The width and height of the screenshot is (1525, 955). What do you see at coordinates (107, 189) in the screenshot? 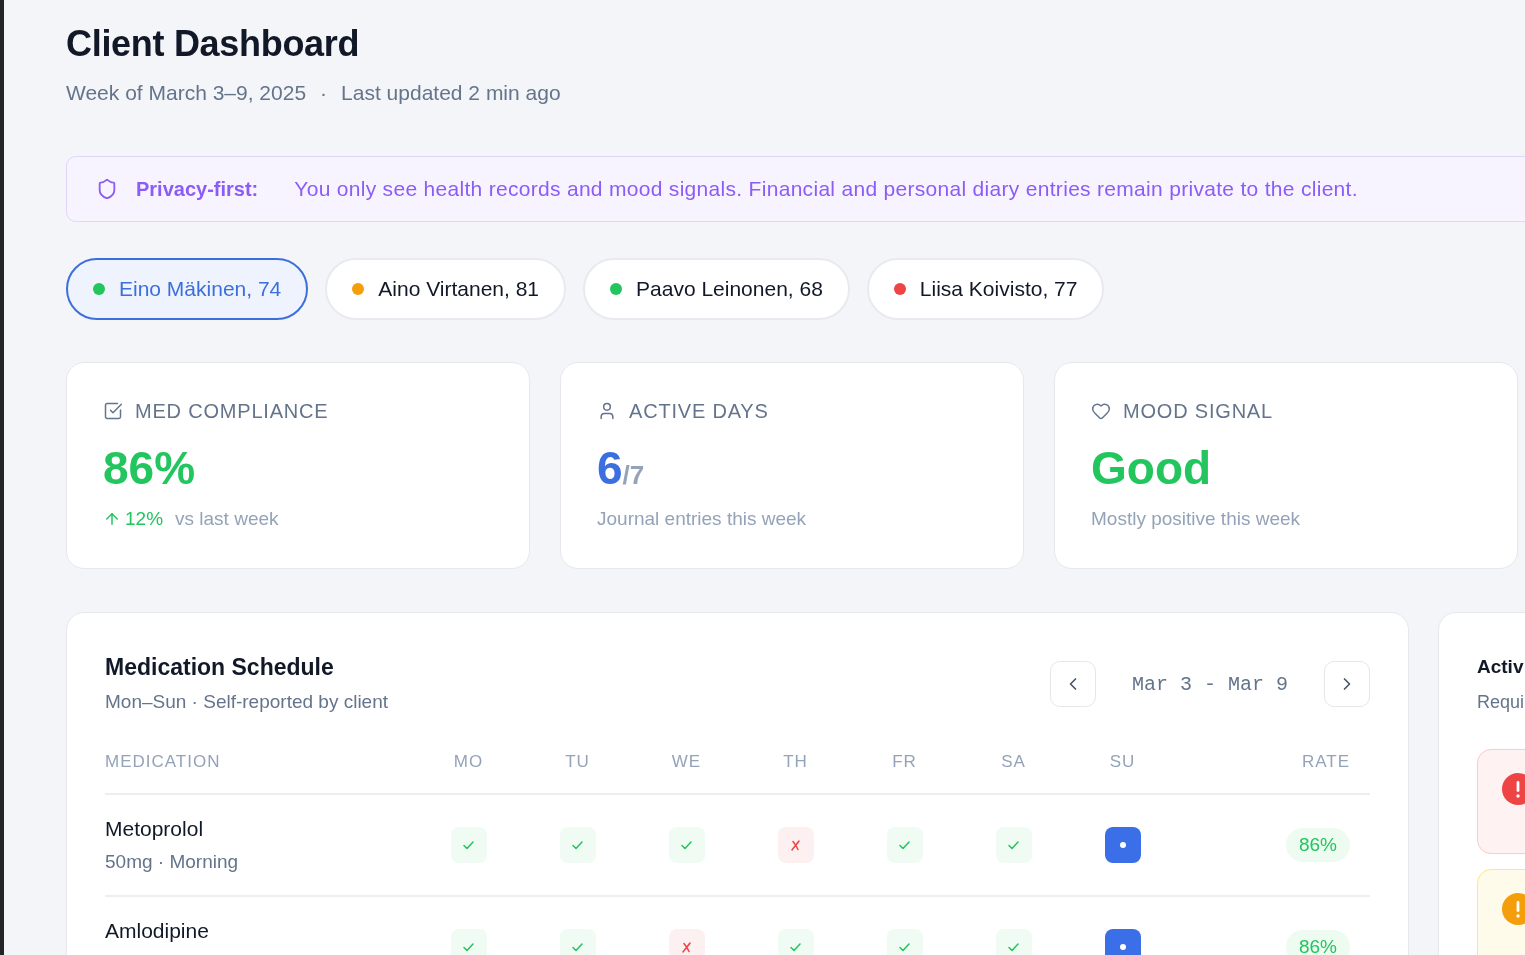
I see `shield-icon` at bounding box center [107, 189].